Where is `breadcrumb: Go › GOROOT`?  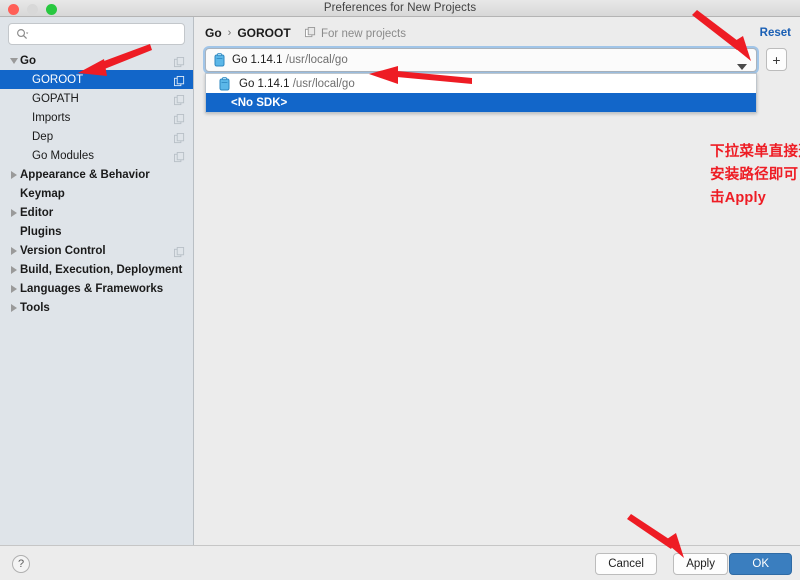
breadcrumb: Go › GOROOT is located at coordinates (248, 33).